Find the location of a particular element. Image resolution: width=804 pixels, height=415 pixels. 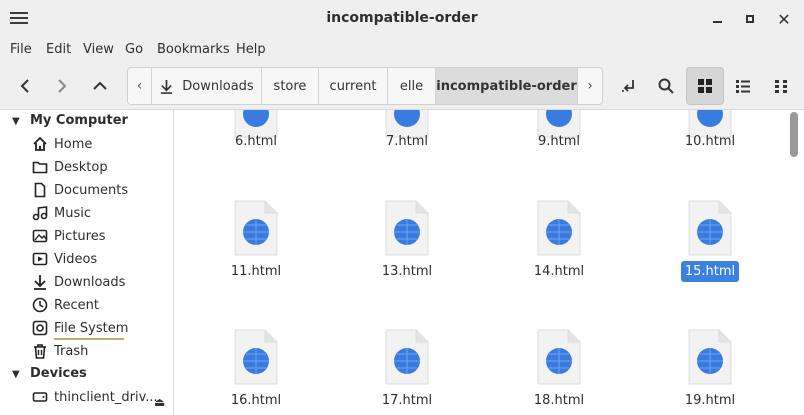

sidebar-label: Videos is located at coordinates (76, 259).